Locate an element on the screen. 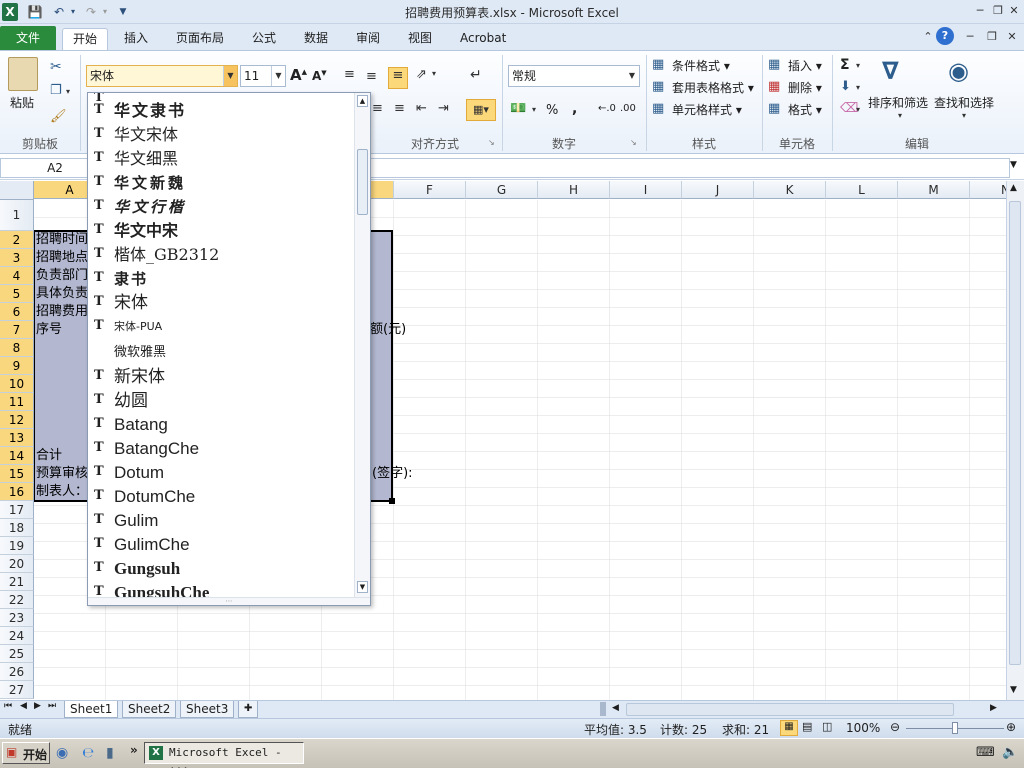 The image size is (1024, 768). cell-styles-icon: ▦ is located at coordinates (658, 108).